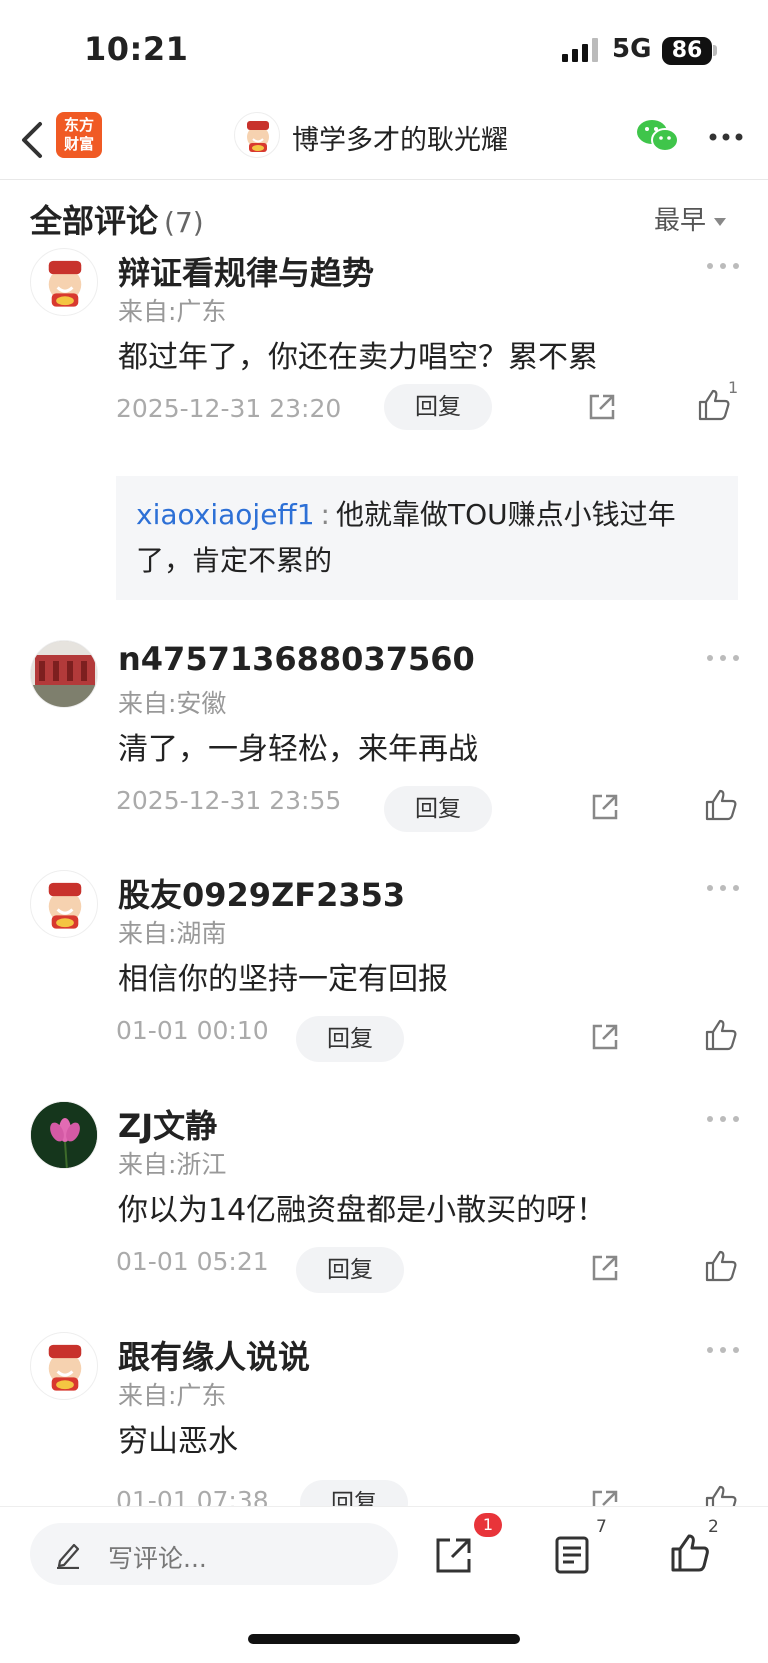  Describe the element at coordinates (296, 659) in the screenshot. I see `commenter-name: n475713688037560` at that location.